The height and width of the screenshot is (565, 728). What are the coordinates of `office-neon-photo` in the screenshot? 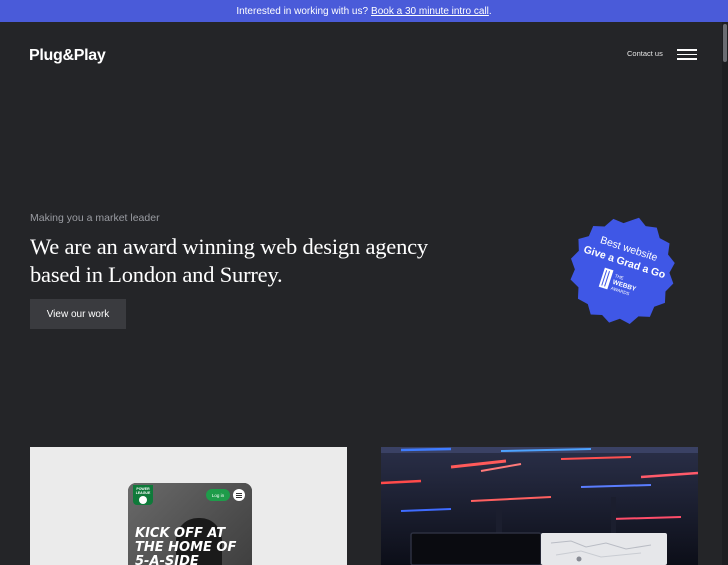 It's located at (539, 506).